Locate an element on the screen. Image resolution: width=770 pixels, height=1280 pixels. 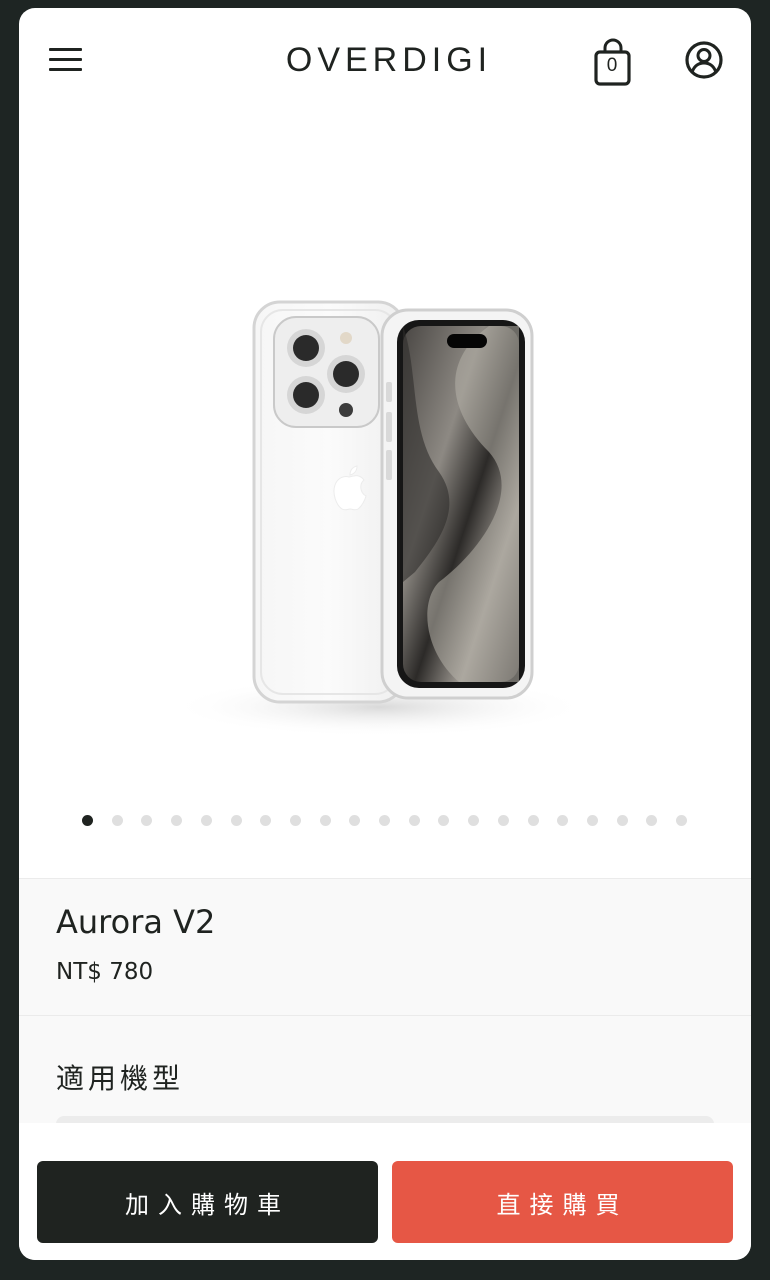
buy-now-button: 直接購買 is located at coordinates (562, 1202).